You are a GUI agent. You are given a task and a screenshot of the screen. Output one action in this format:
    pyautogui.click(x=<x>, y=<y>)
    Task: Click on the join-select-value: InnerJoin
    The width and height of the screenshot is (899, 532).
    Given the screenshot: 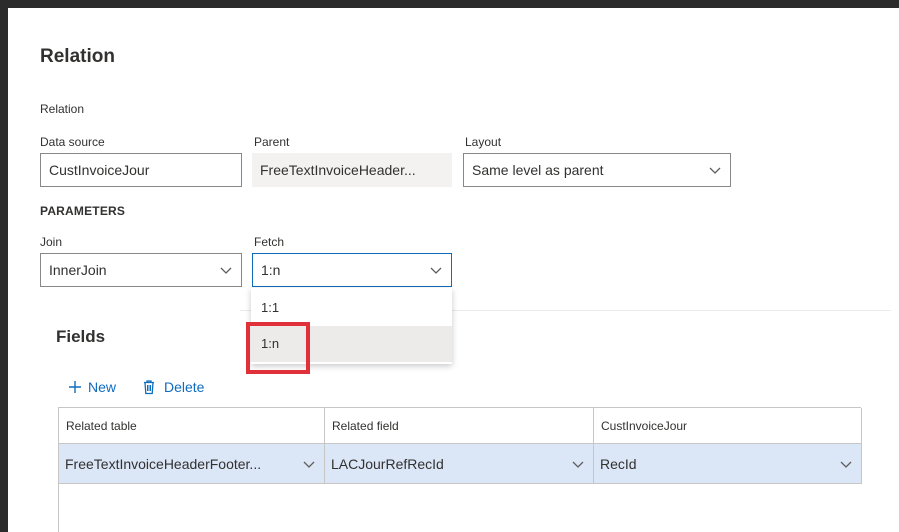 What is the action you would take?
    pyautogui.click(x=78, y=270)
    